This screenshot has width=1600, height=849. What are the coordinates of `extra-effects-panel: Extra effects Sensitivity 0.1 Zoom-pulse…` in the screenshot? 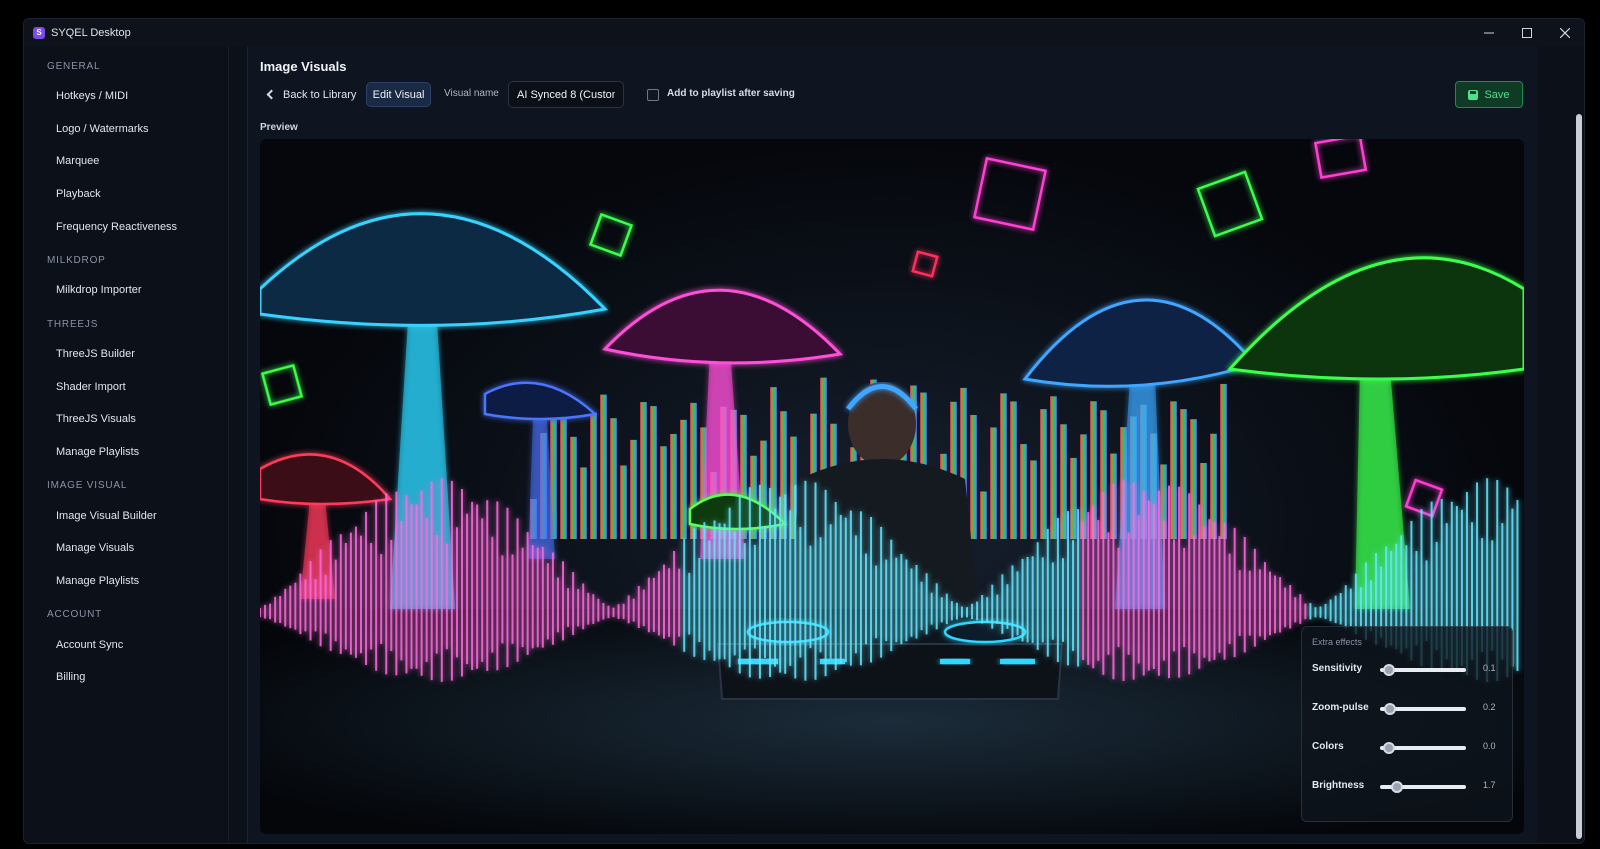 It's located at (1407, 724).